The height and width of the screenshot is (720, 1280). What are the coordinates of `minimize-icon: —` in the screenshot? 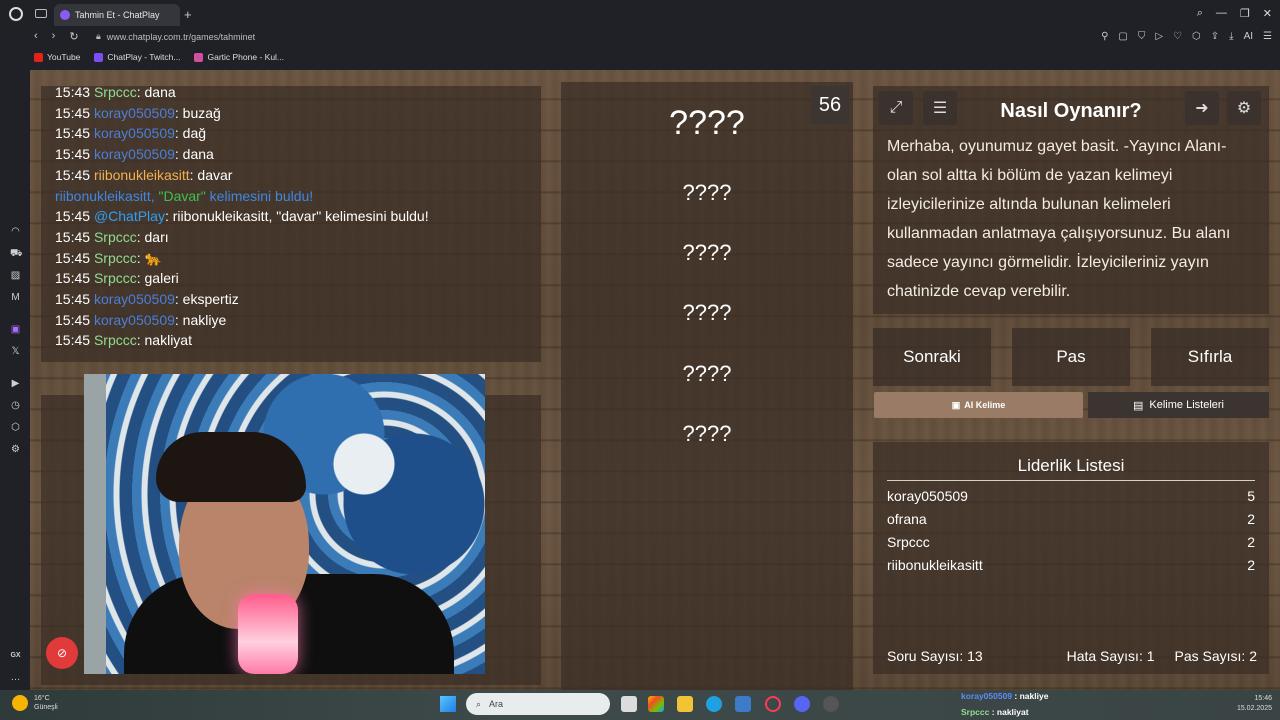 It's located at (1221, 13).